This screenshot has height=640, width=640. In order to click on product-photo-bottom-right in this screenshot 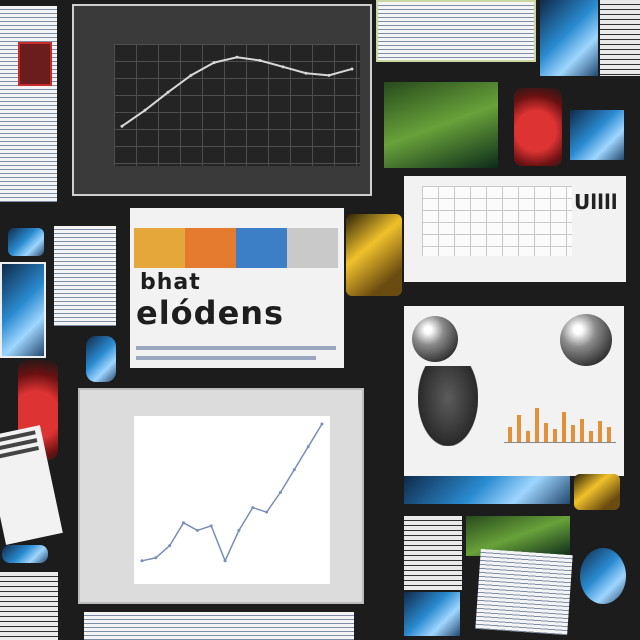, I will do `click(597, 492)`.